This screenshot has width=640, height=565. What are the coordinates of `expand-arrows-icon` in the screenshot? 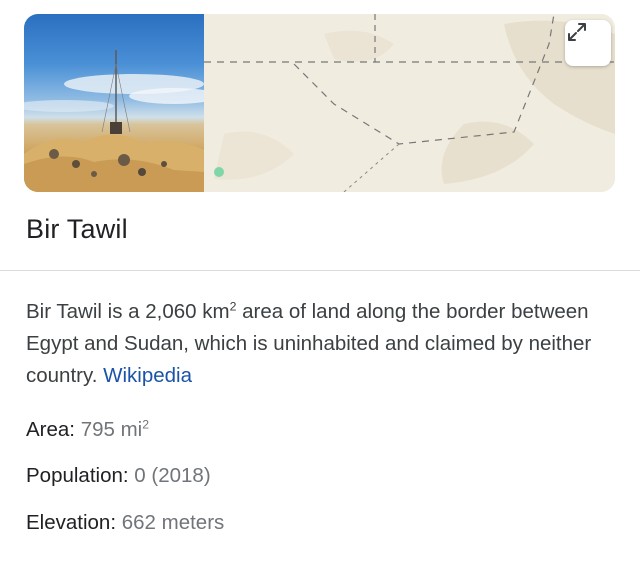 It's located at (577, 32).